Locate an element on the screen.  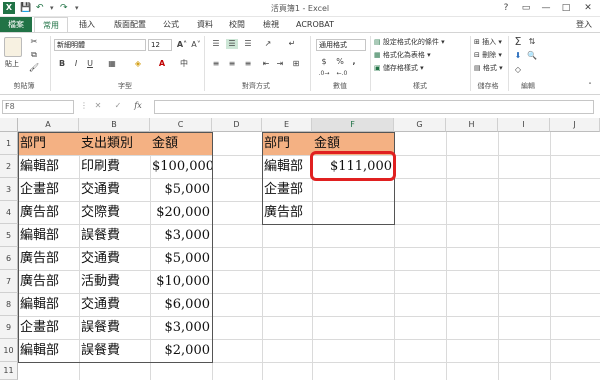
italic-button: I is located at coordinates (76, 64).